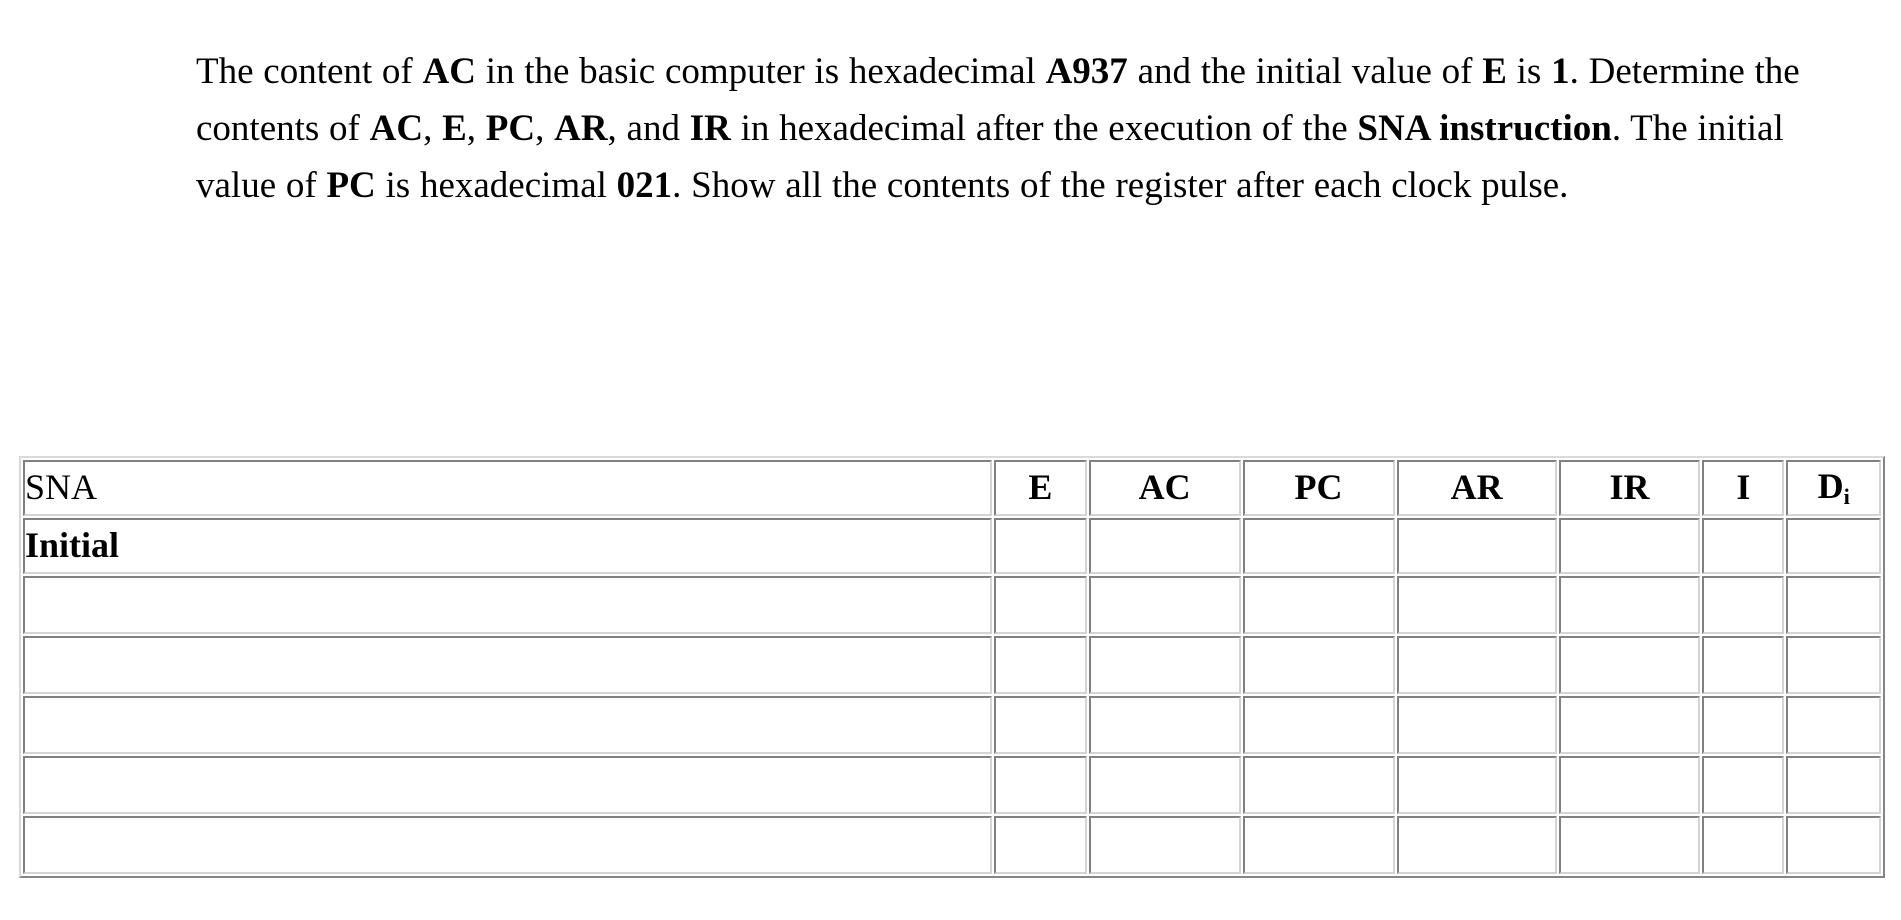 The width and height of the screenshot is (1901, 920). What do you see at coordinates (1743, 488) in the screenshot?
I see `header-i: I` at bounding box center [1743, 488].